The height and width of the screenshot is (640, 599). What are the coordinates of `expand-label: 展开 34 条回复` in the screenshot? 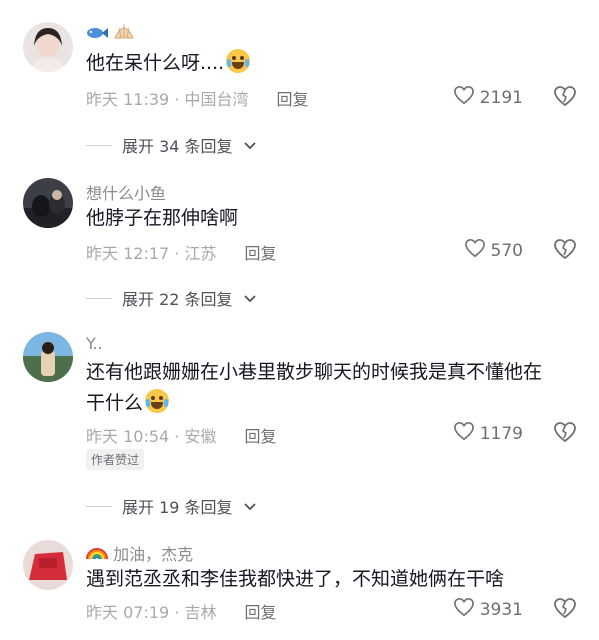 It's located at (177, 146).